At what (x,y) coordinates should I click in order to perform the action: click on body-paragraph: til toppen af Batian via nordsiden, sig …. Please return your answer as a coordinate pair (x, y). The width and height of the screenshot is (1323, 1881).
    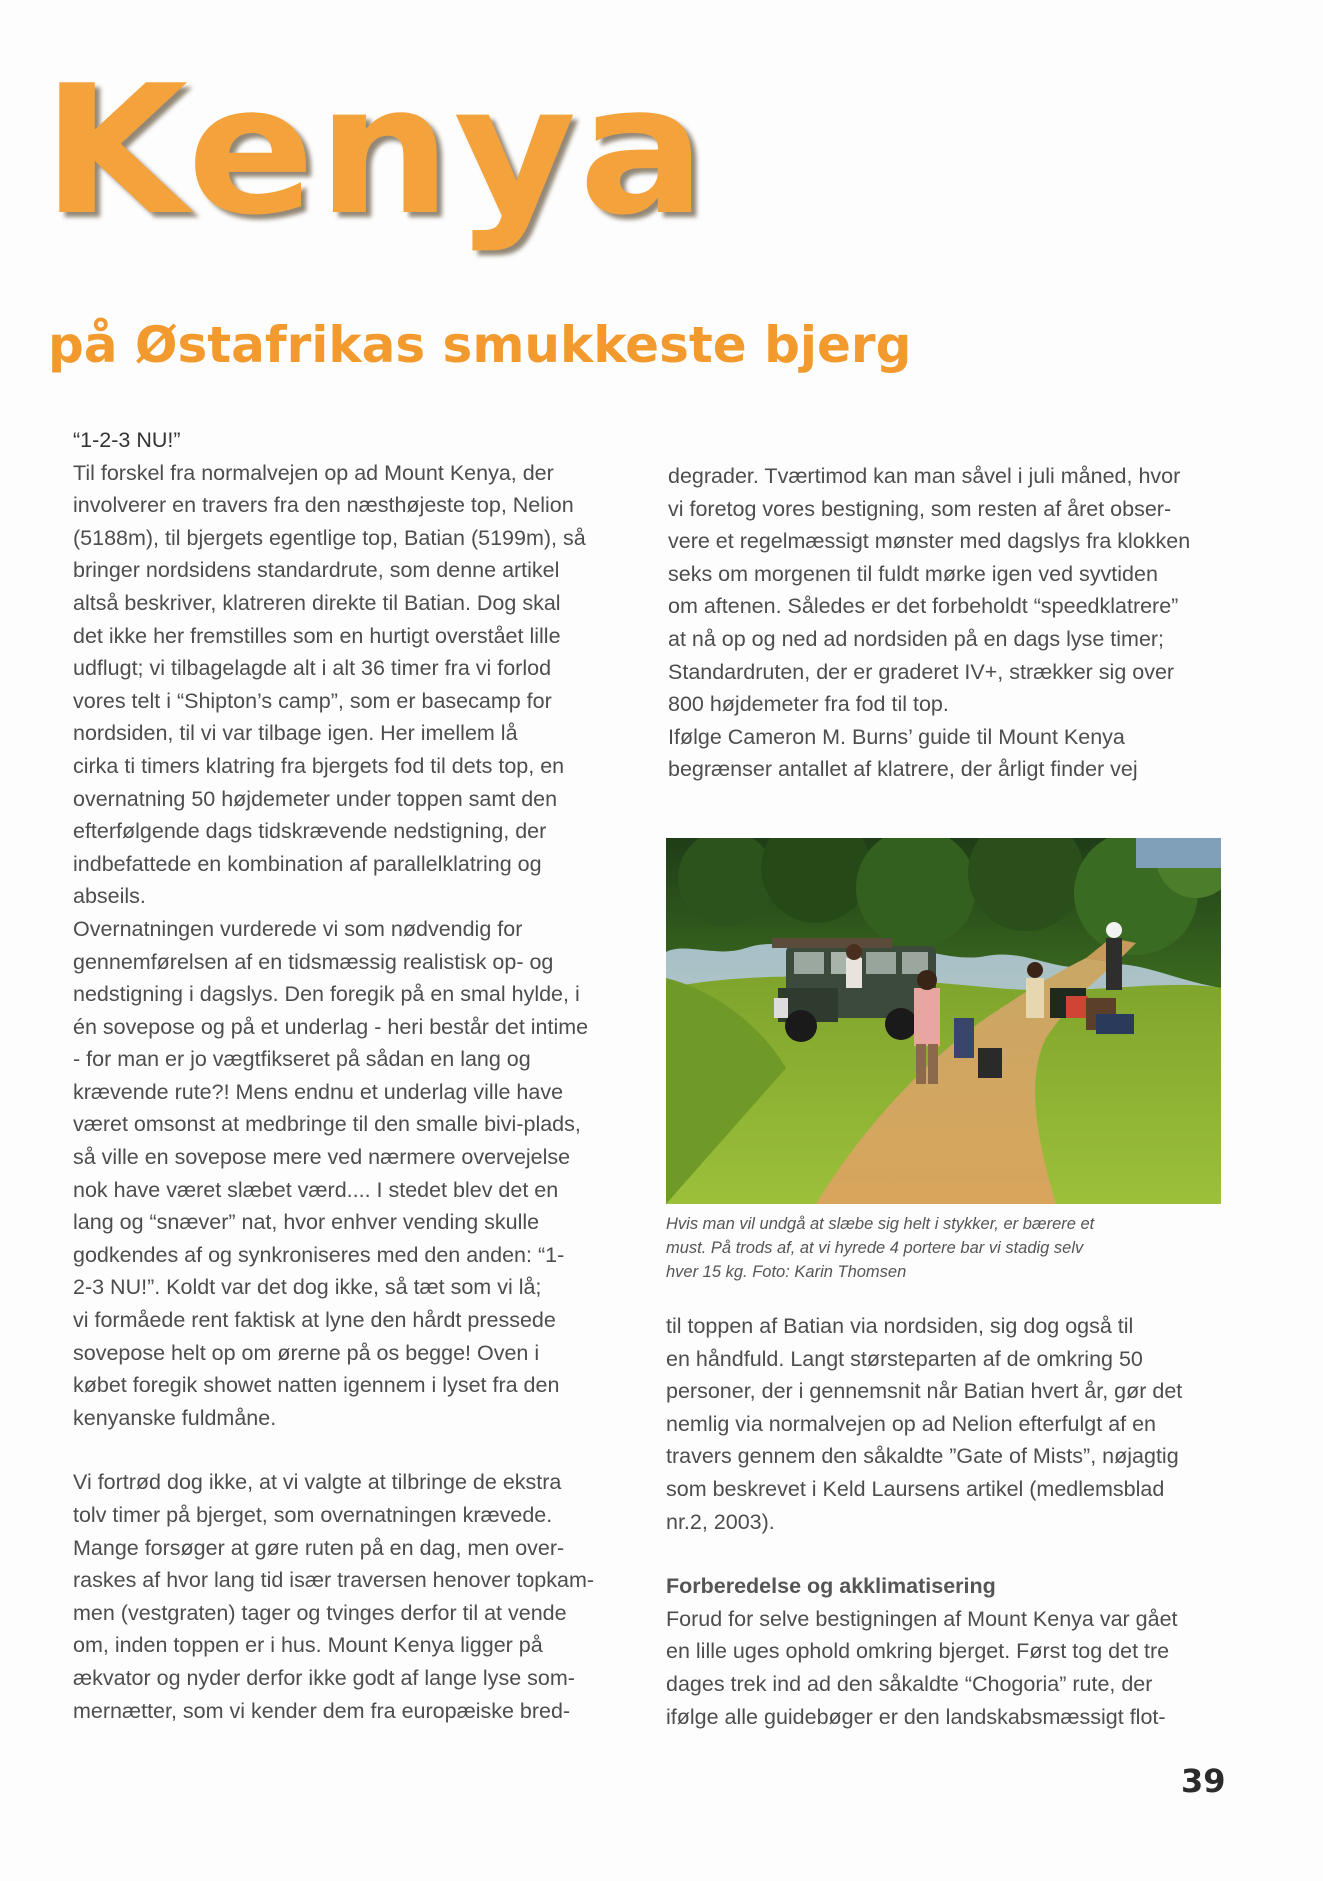
    Looking at the image, I should click on (924, 1424).